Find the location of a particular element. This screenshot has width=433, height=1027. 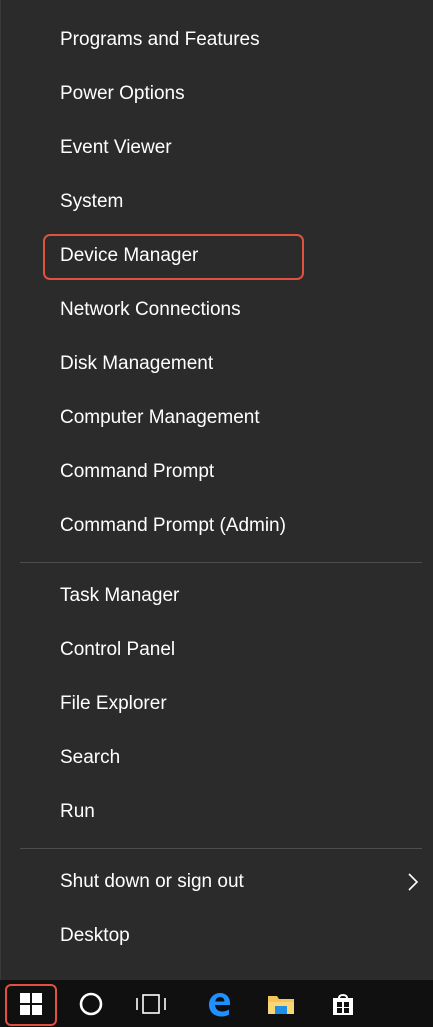

menu-item-control-panel: Control Panel is located at coordinates (217, 650).